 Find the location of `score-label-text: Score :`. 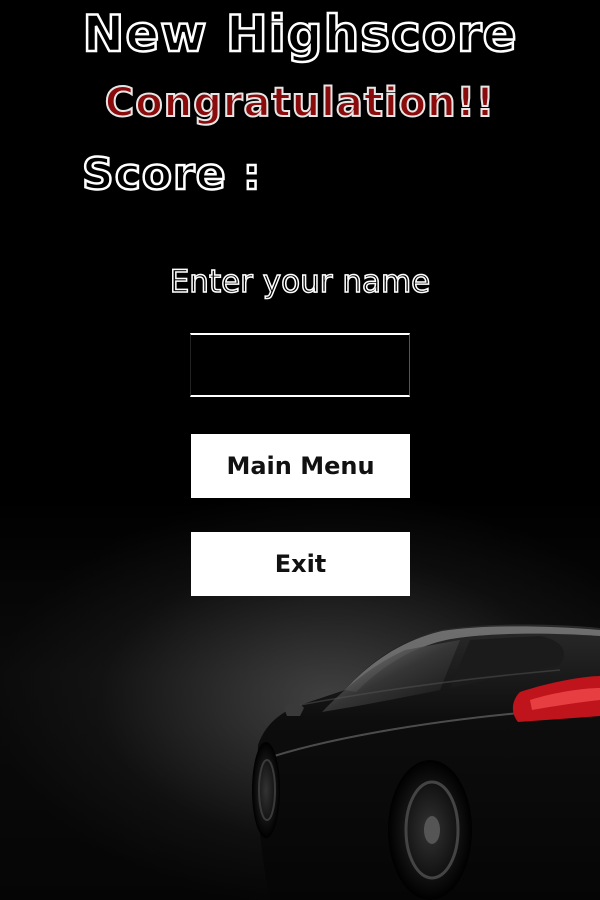

score-label-text: Score : is located at coordinates (171, 175).